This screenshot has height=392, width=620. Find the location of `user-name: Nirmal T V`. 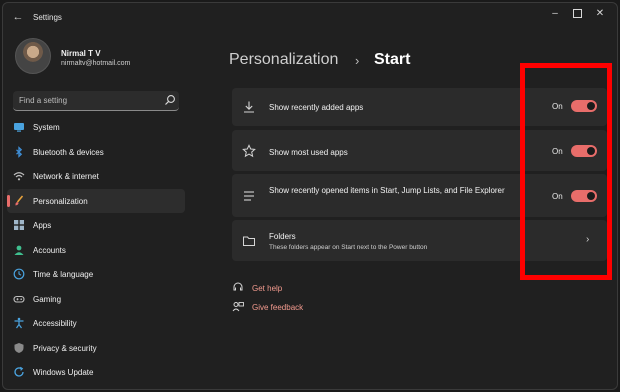

user-name: Nirmal T V is located at coordinates (81, 53).